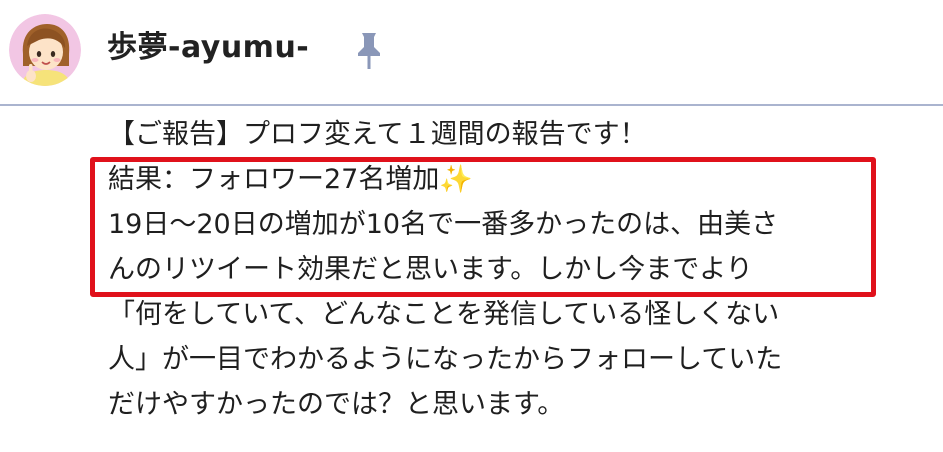 This screenshot has width=943, height=452. Describe the element at coordinates (471, 105) in the screenshot. I see `header-divider` at that location.